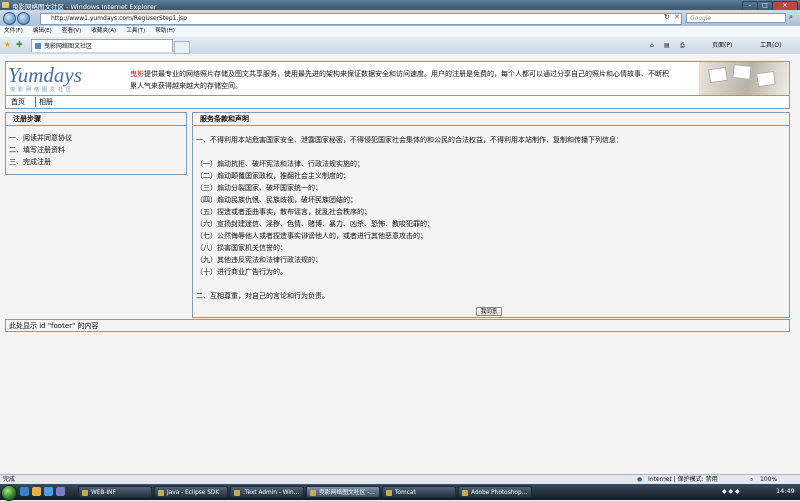 This screenshot has height=501, width=800. What do you see at coordinates (400, 46) in the screenshot?
I see `tab-row: ★ ✚ 曳影网络图文社区 ⌂ ▤ ⎙ 页面(P) 工具(O)` at bounding box center [400, 46].